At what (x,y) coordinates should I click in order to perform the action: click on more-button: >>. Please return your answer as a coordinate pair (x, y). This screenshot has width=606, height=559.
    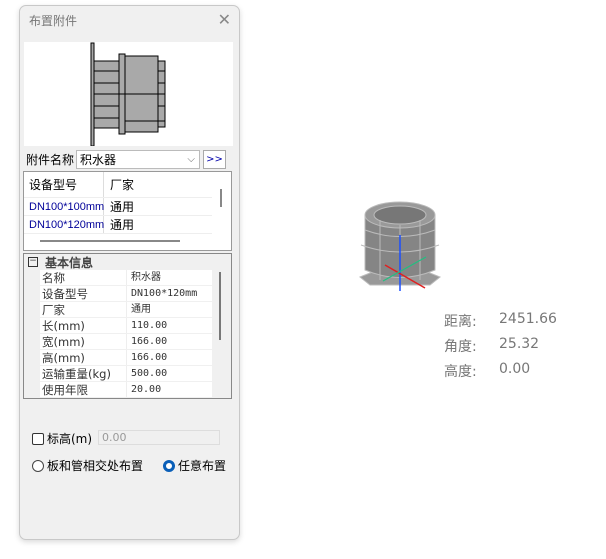
    Looking at the image, I should click on (215, 159).